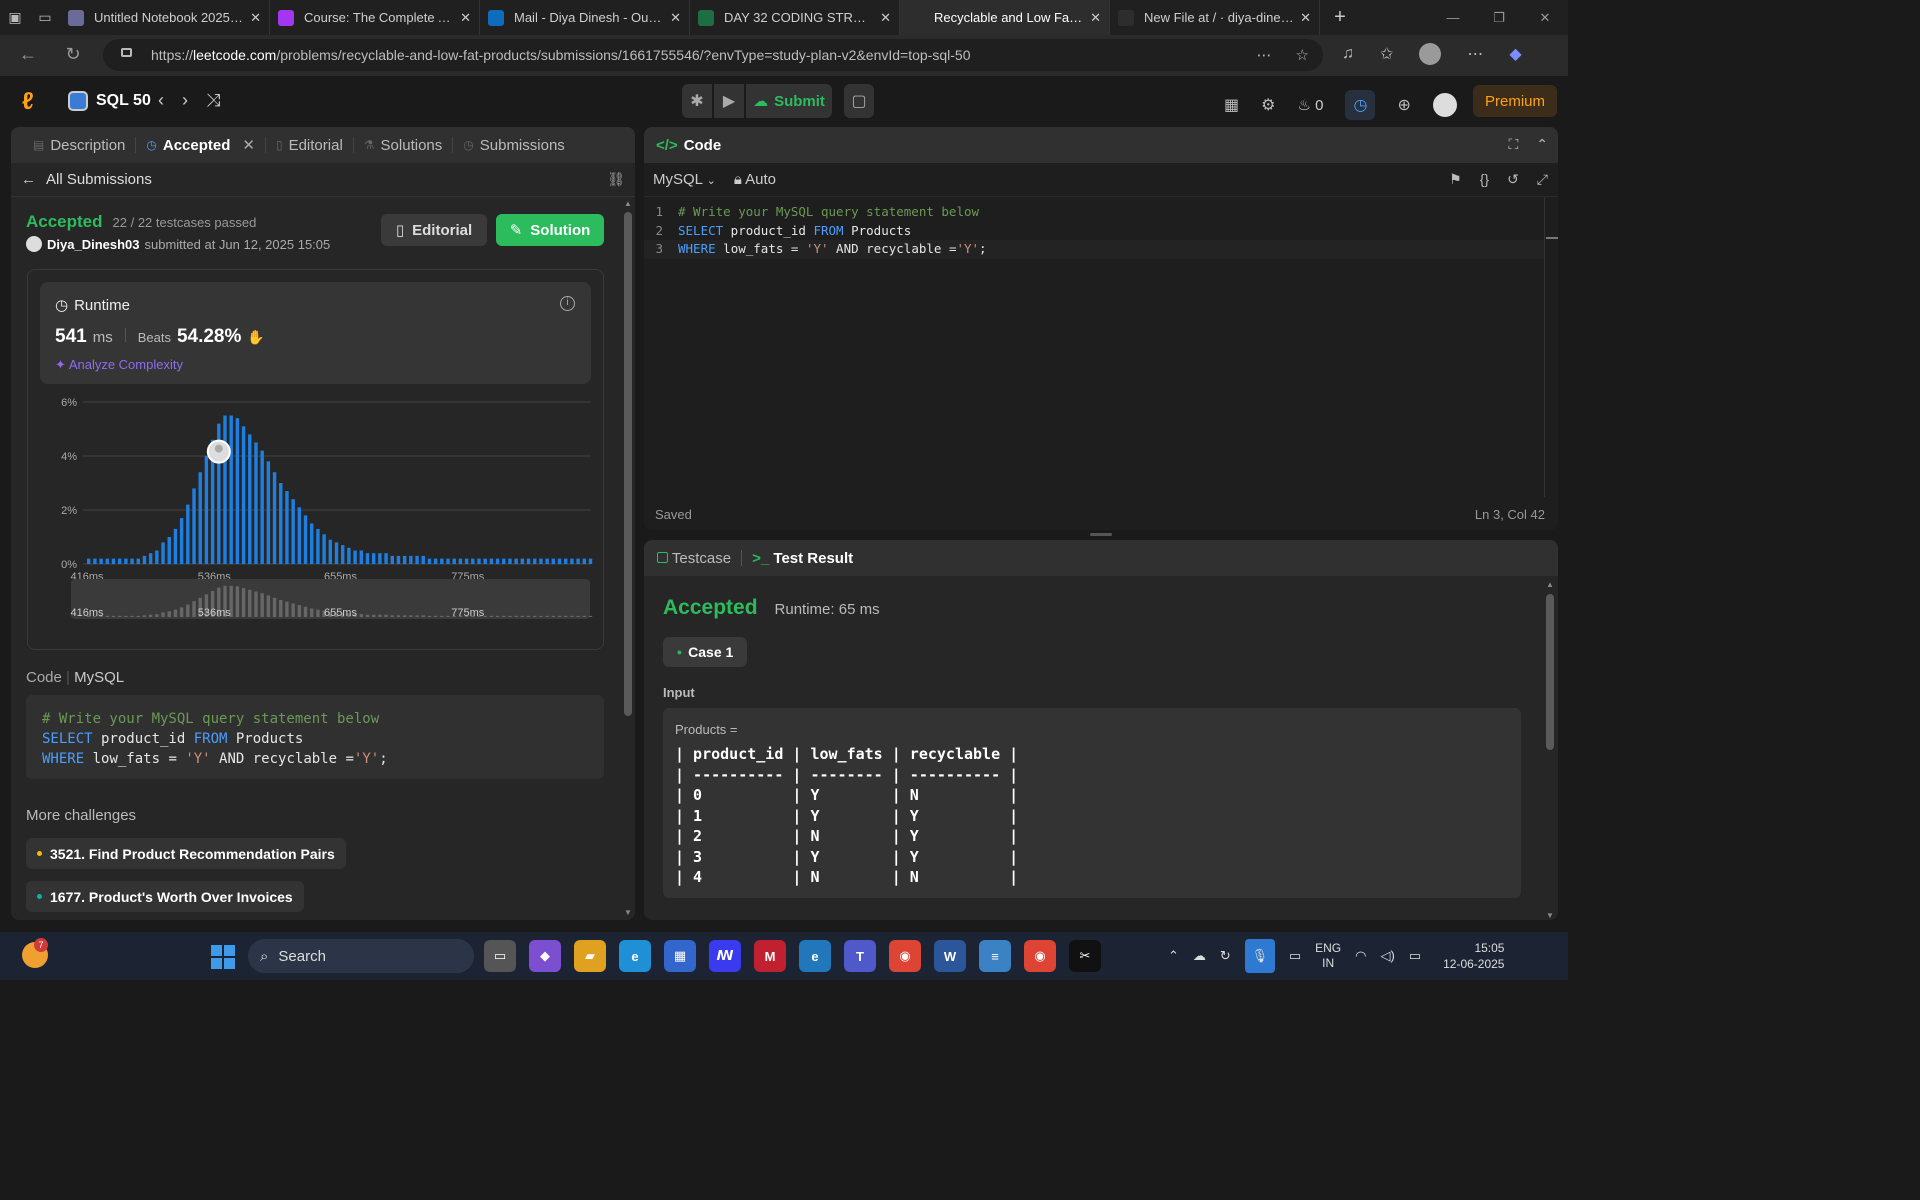  I want to click on store-icon: ▦, so click(680, 956).